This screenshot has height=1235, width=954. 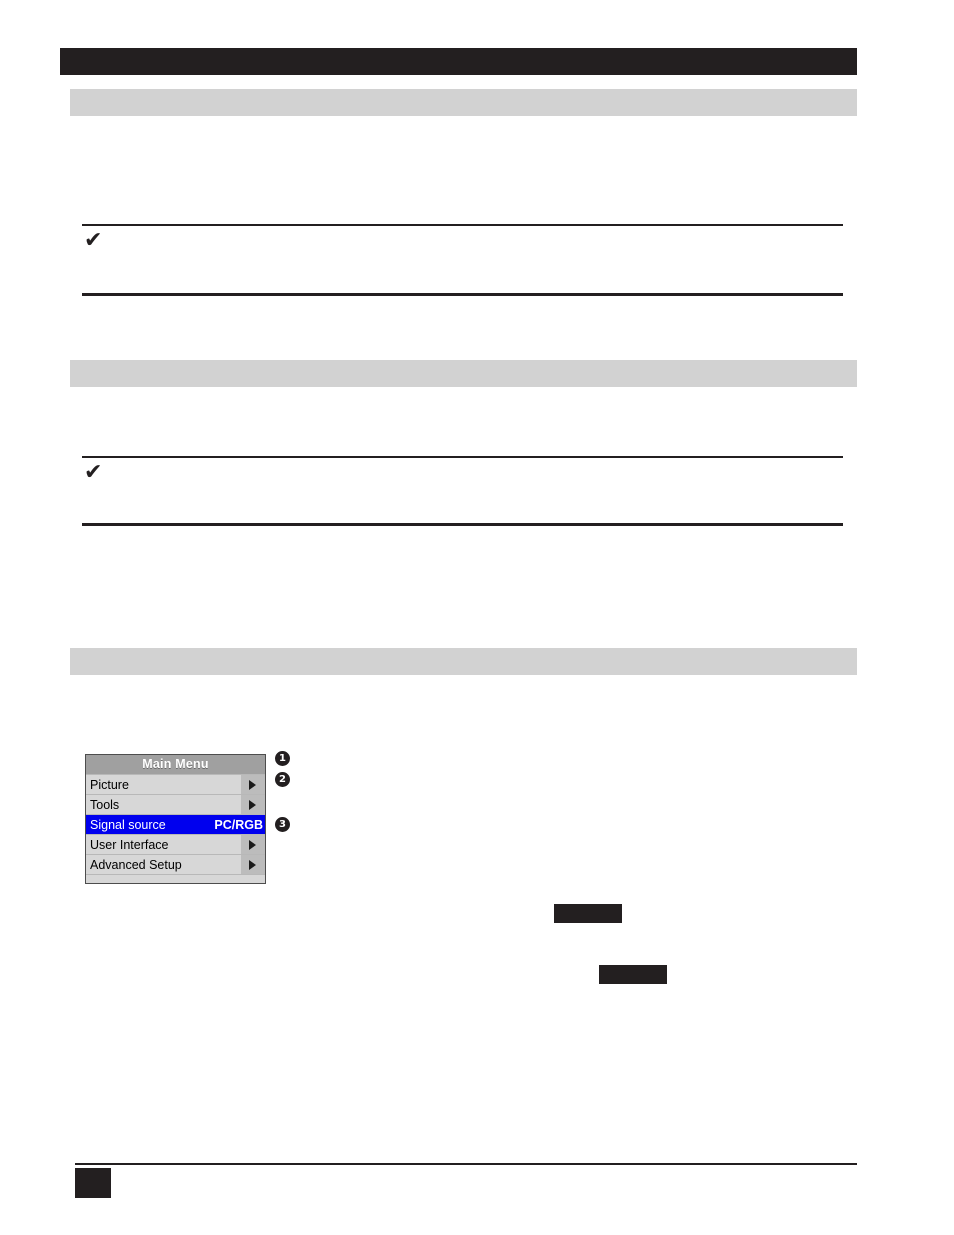 What do you see at coordinates (175, 878) in the screenshot?
I see `osd-menu-footer-strip` at bounding box center [175, 878].